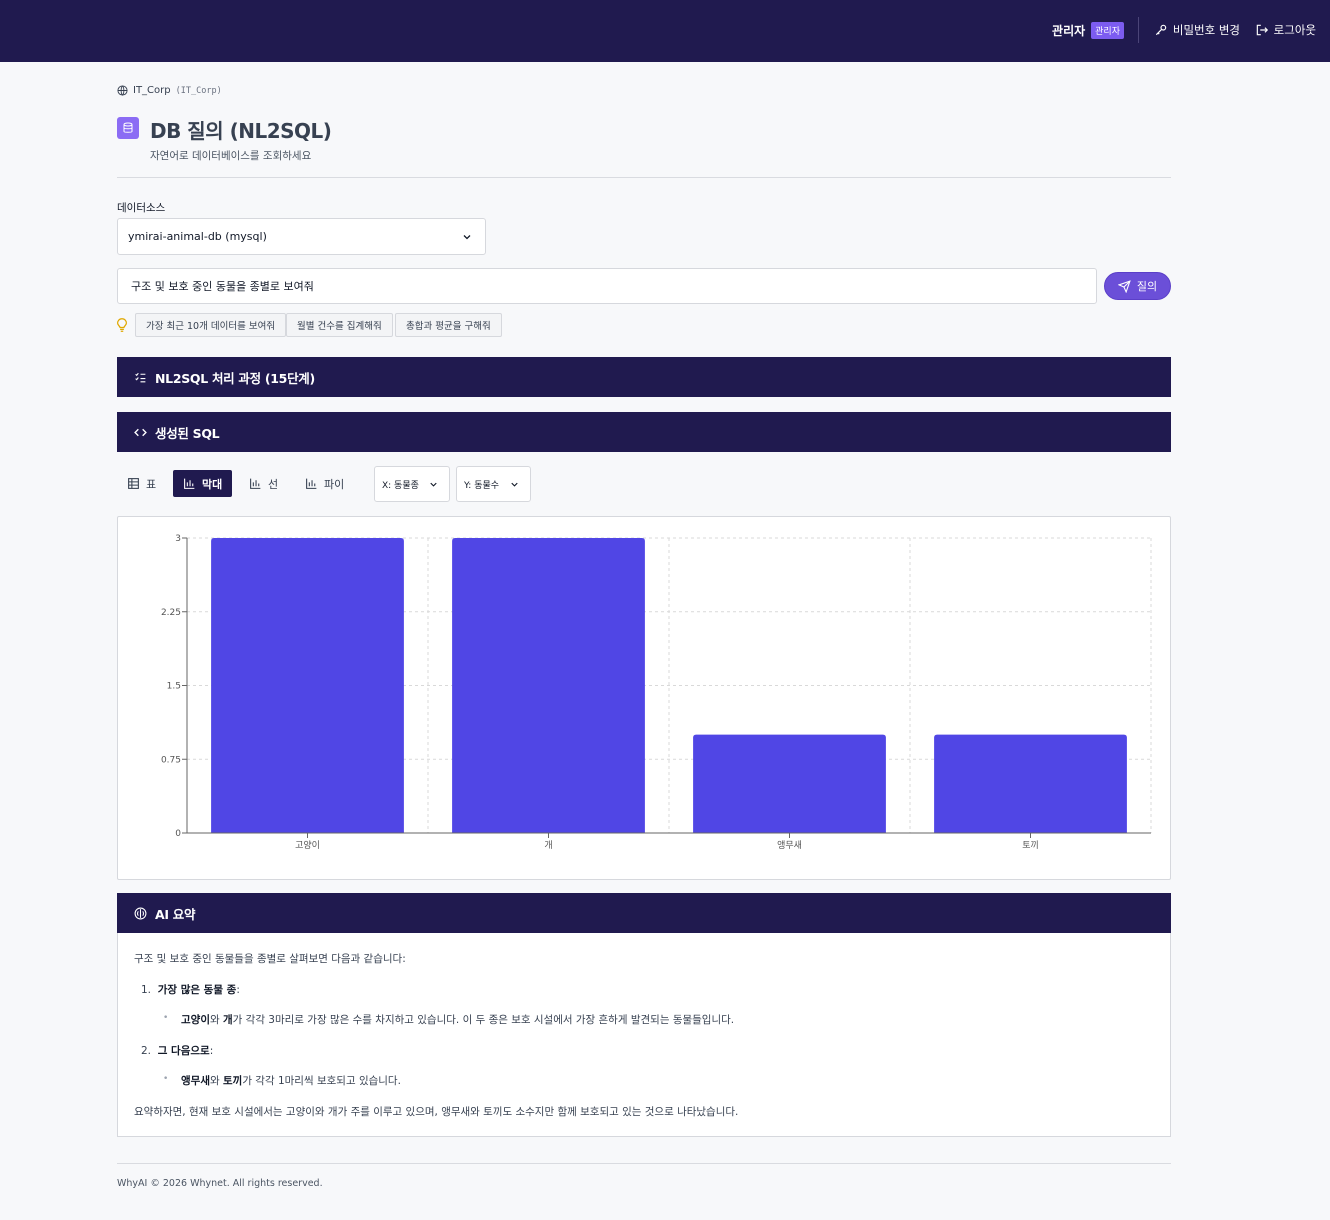 Image resolution: width=1330 pixels, height=1220 pixels. What do you see at coordinates (235, 378) in the screenshot?
I see `process-panel-title: NL2SQL 처리 과정 (15단계)` at bounding box center [235, 378].